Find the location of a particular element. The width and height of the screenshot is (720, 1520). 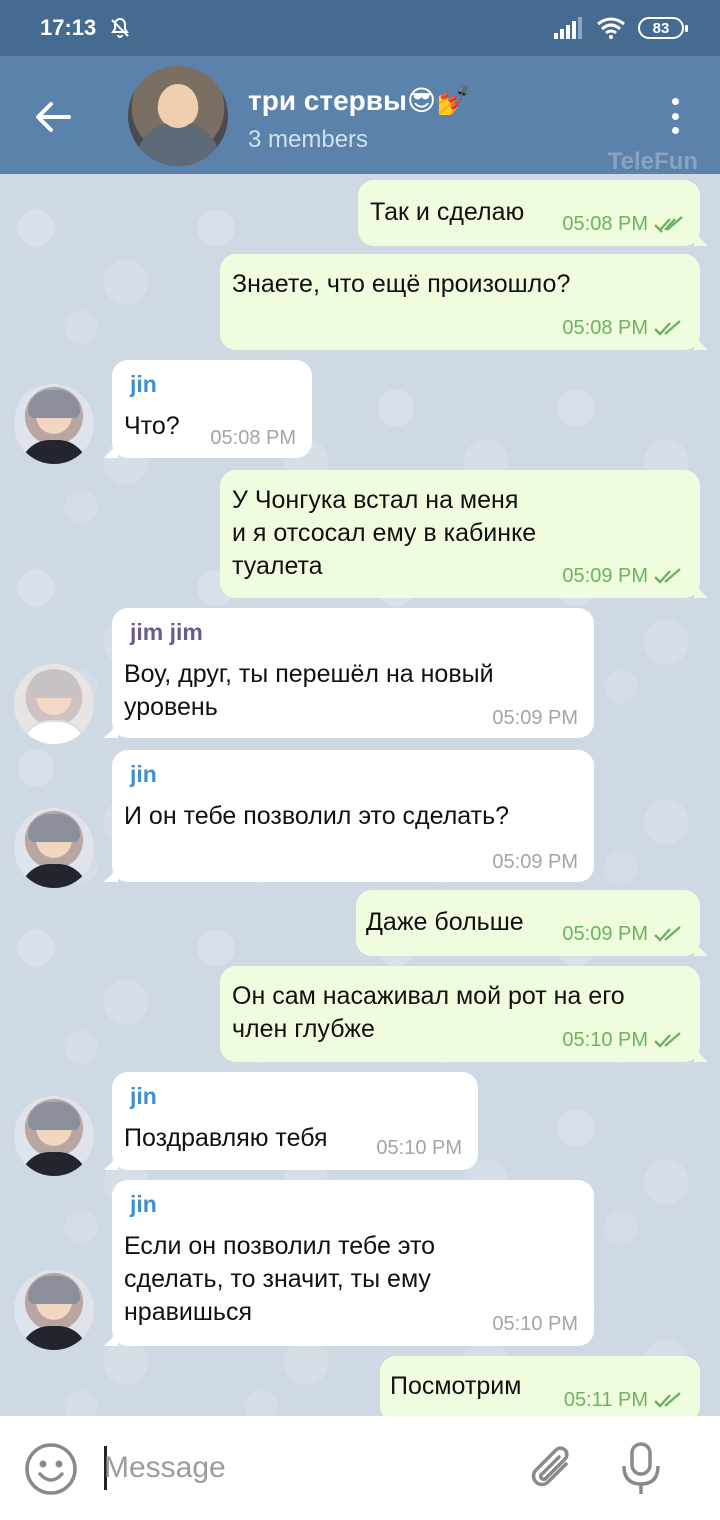

watermark: TeleFun is located at coordinates (652, 161).